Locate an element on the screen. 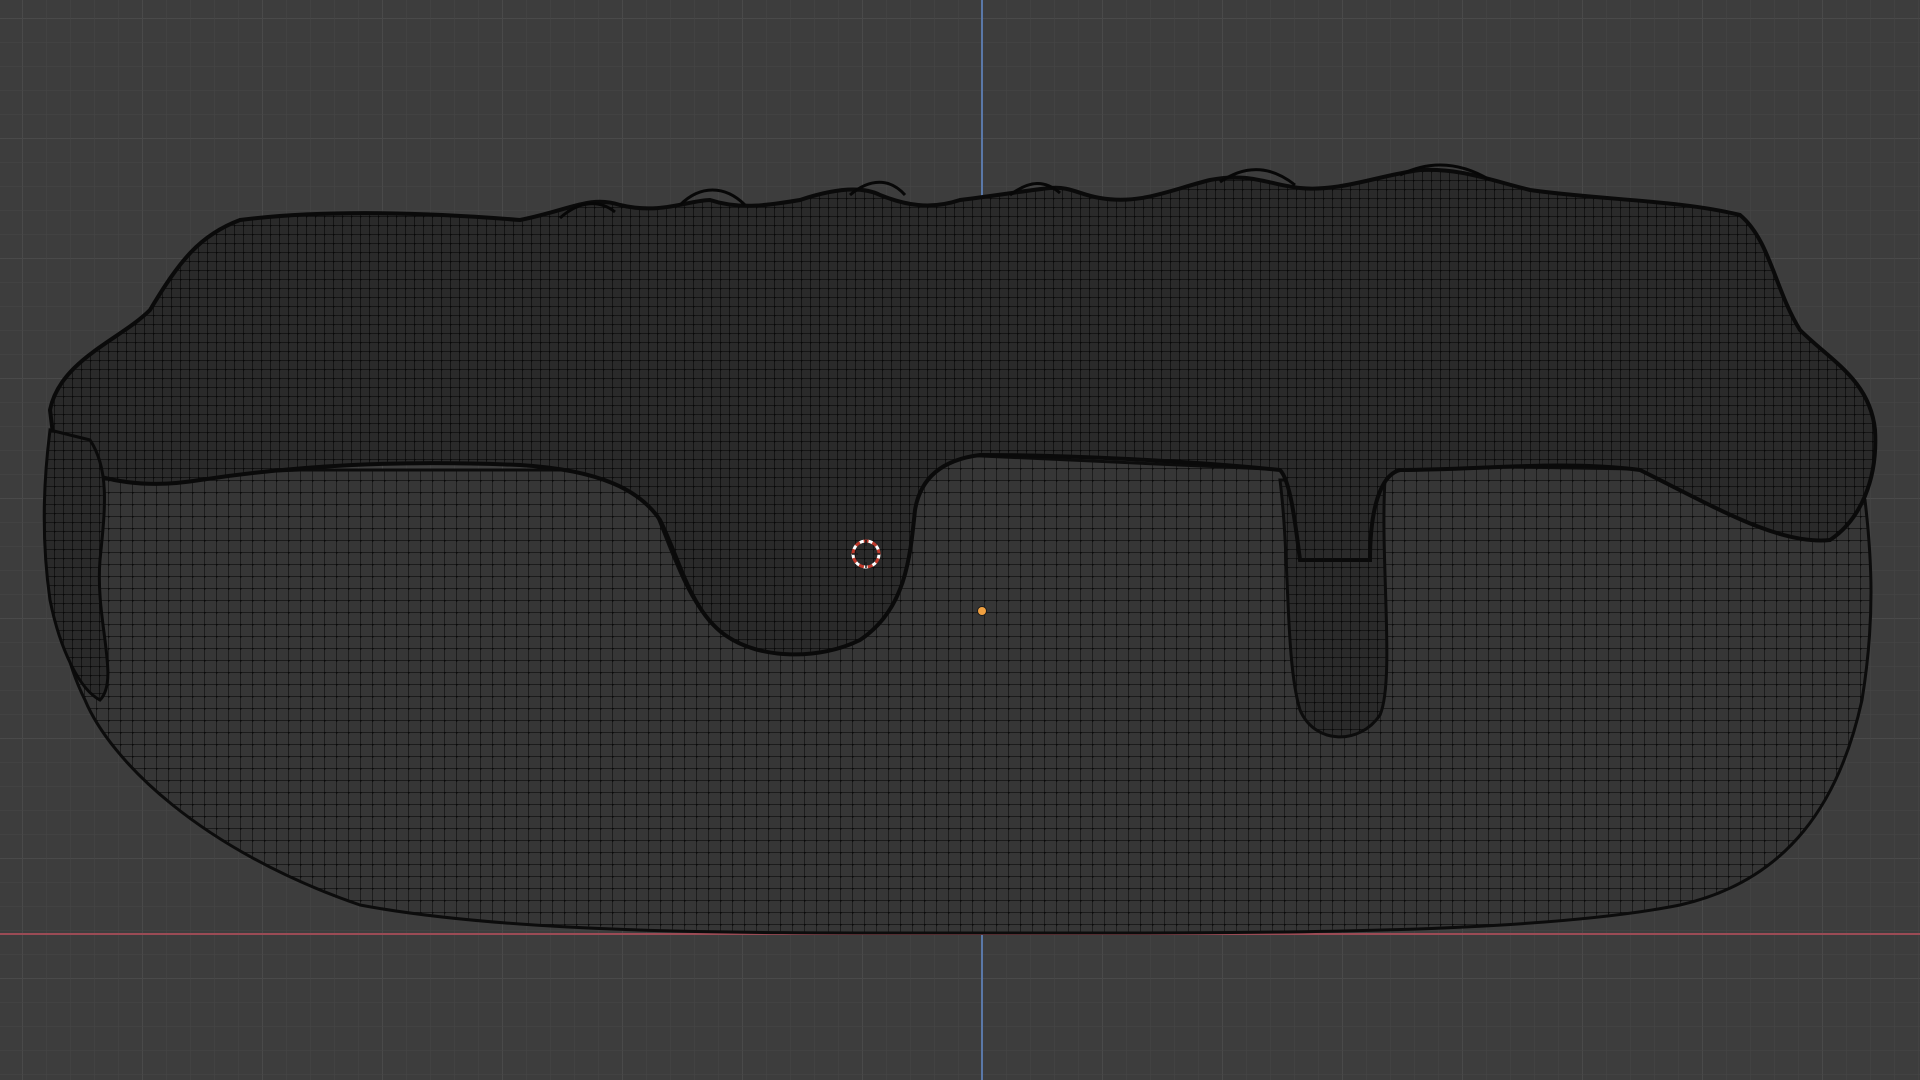 The height and width of the screenshot is (1080, 1920). object-origin-icon is located at coordinates (982, 611).